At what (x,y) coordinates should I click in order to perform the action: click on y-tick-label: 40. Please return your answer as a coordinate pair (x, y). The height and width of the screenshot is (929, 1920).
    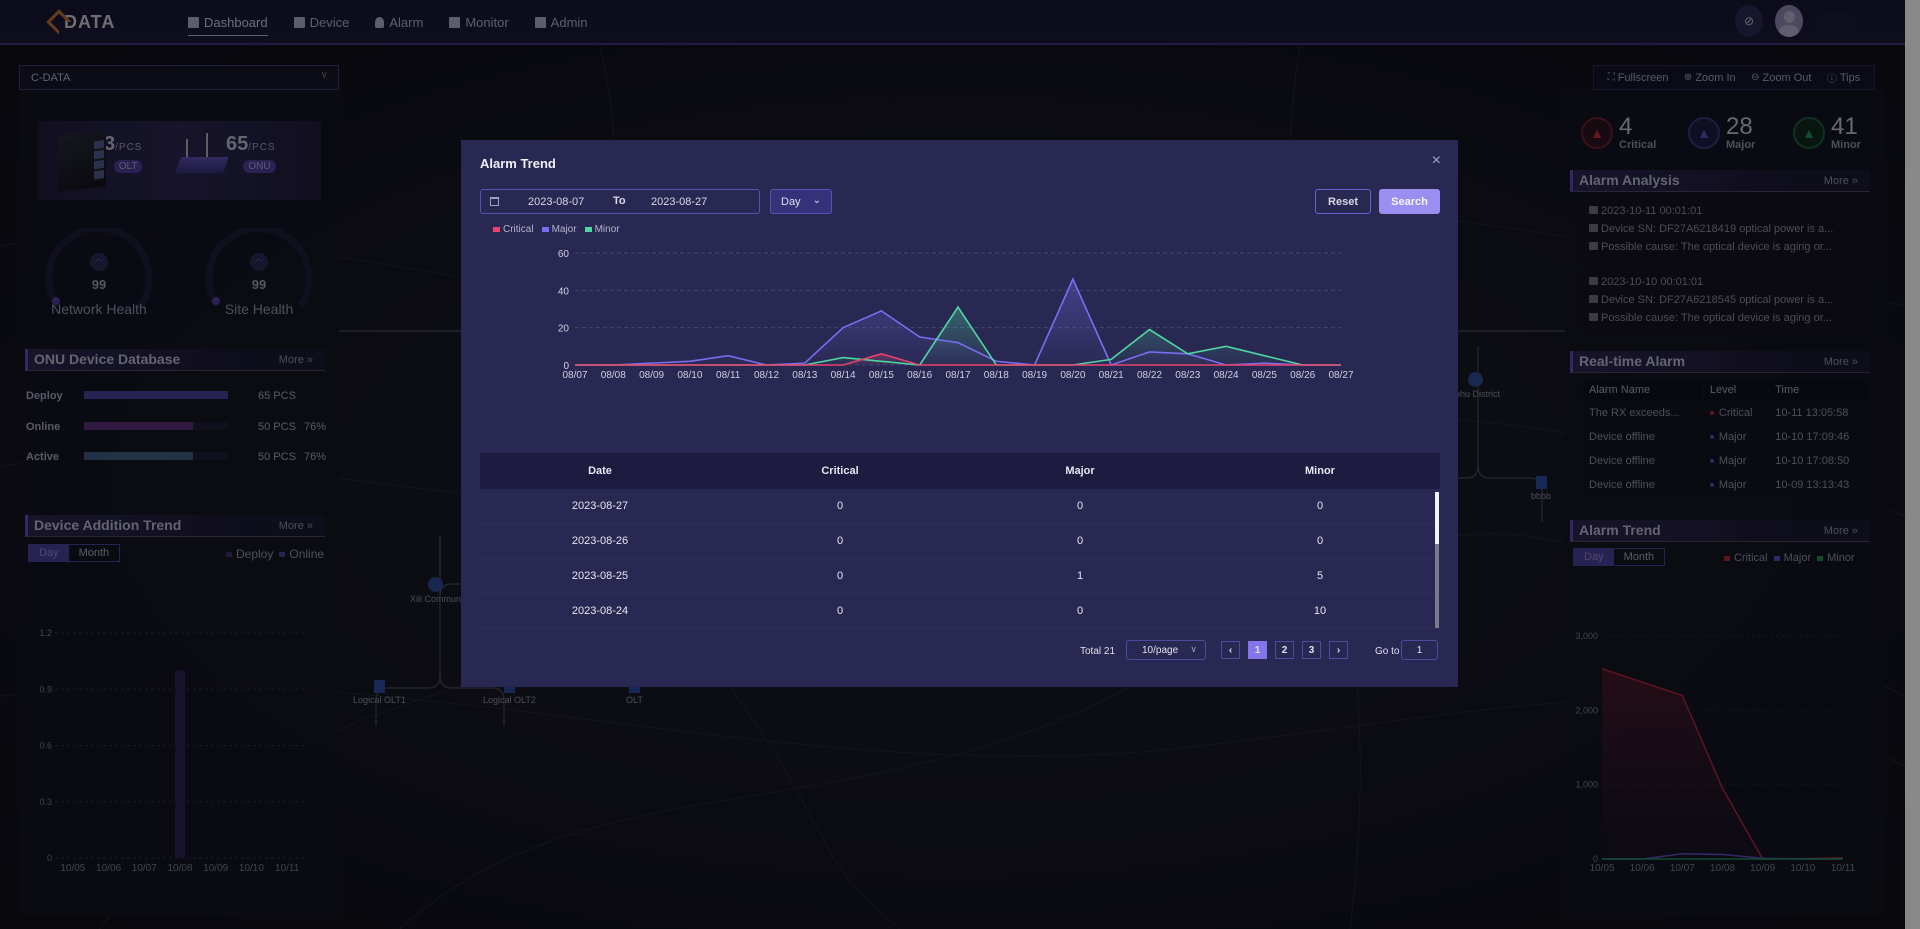
    Looking at the image, I should click on (564, 291).